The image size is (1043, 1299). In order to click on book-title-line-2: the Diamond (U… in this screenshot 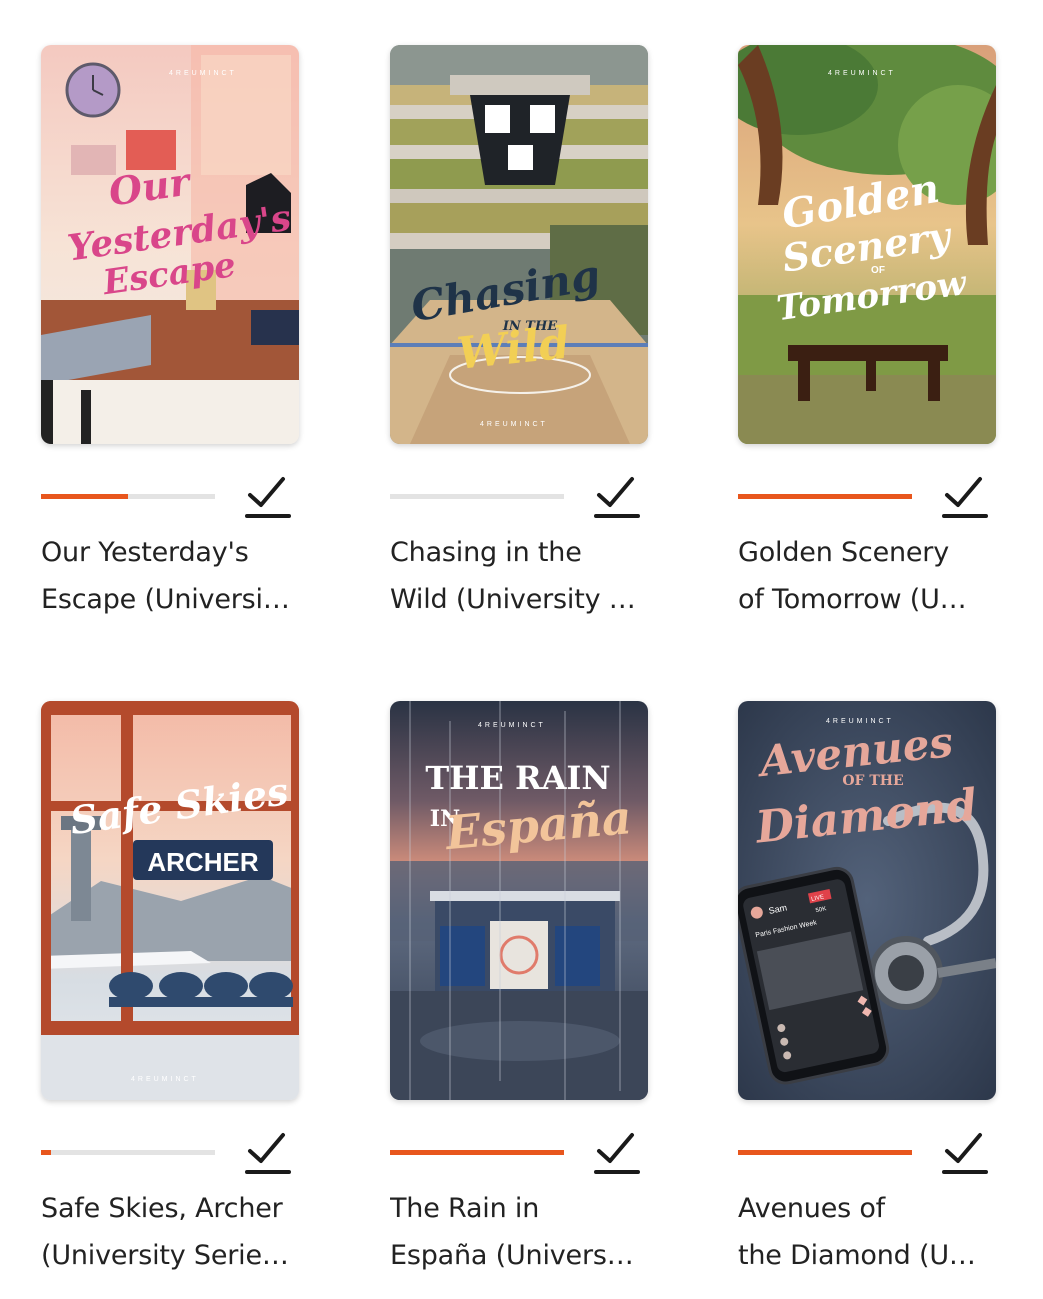, I will do `click(857, 1255)`.